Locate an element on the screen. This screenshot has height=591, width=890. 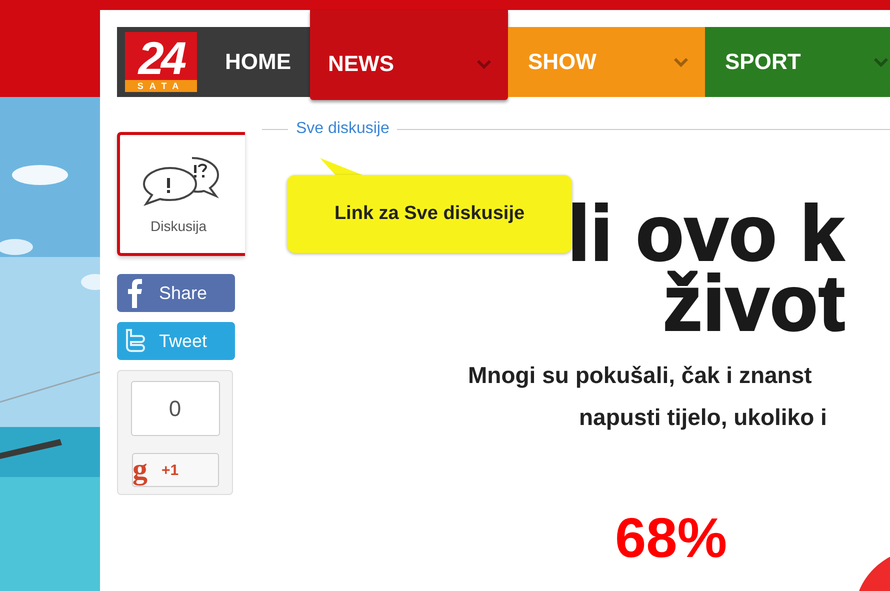
all-discussions-link: Sve diskusije is located at coordinates (343, 129).